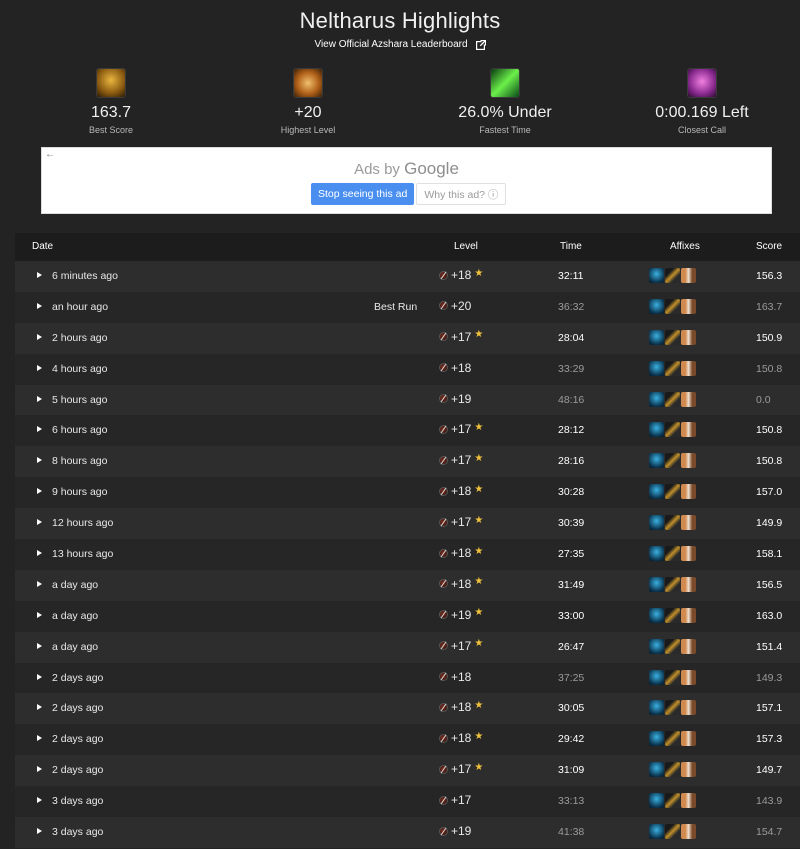 The width and height of the screenshot is (800, 849). I want to click on table-row: 2 days ago +18 ★ 29:42 157.3, so click(407, 740).